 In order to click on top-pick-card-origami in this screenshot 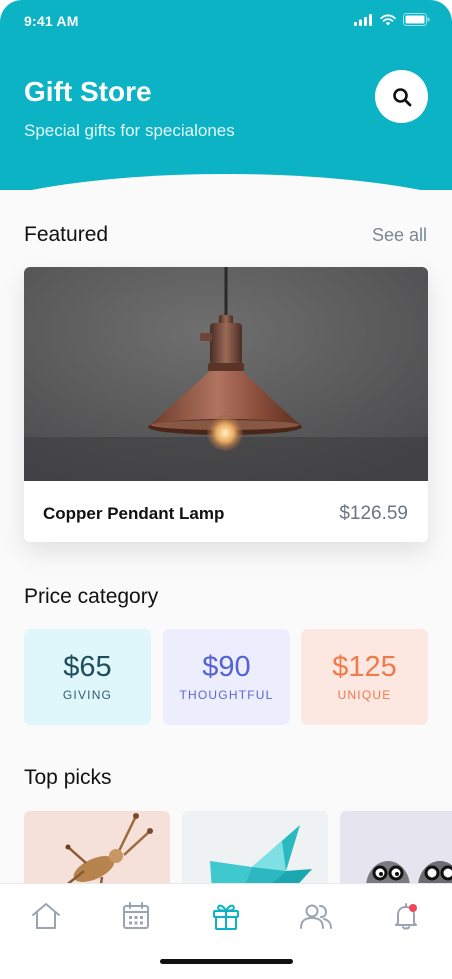, I will do `click(255, 851)`.